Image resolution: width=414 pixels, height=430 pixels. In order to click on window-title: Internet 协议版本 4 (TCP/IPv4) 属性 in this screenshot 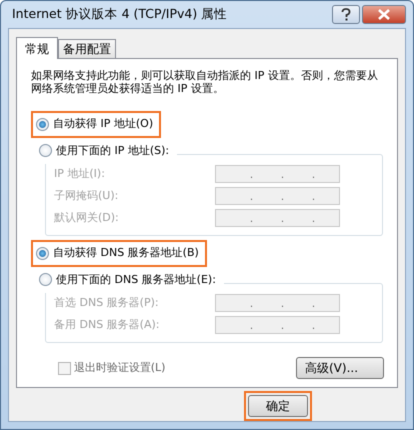, I will do `click(119, 14)`.